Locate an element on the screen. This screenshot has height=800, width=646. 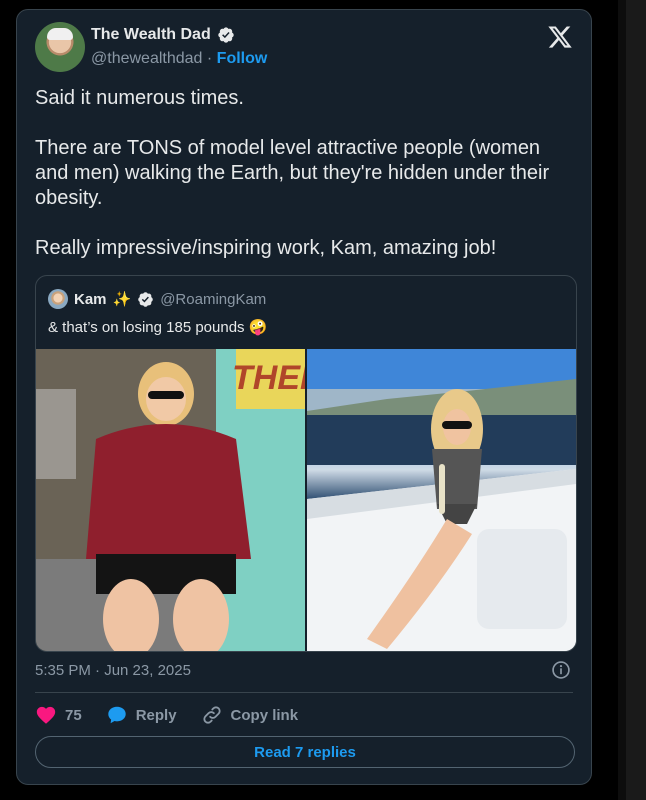
reply-button: Reply is located at coordinates (141, 715).